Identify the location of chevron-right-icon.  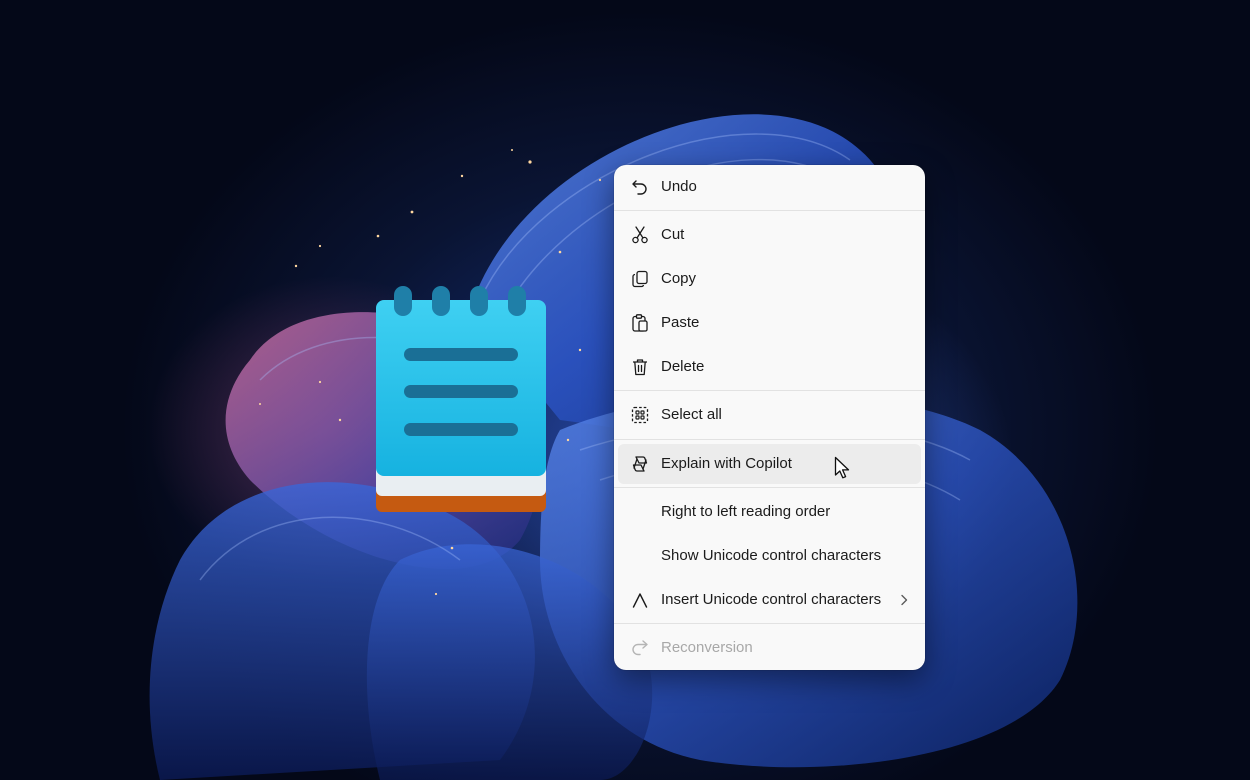
(904, 600).